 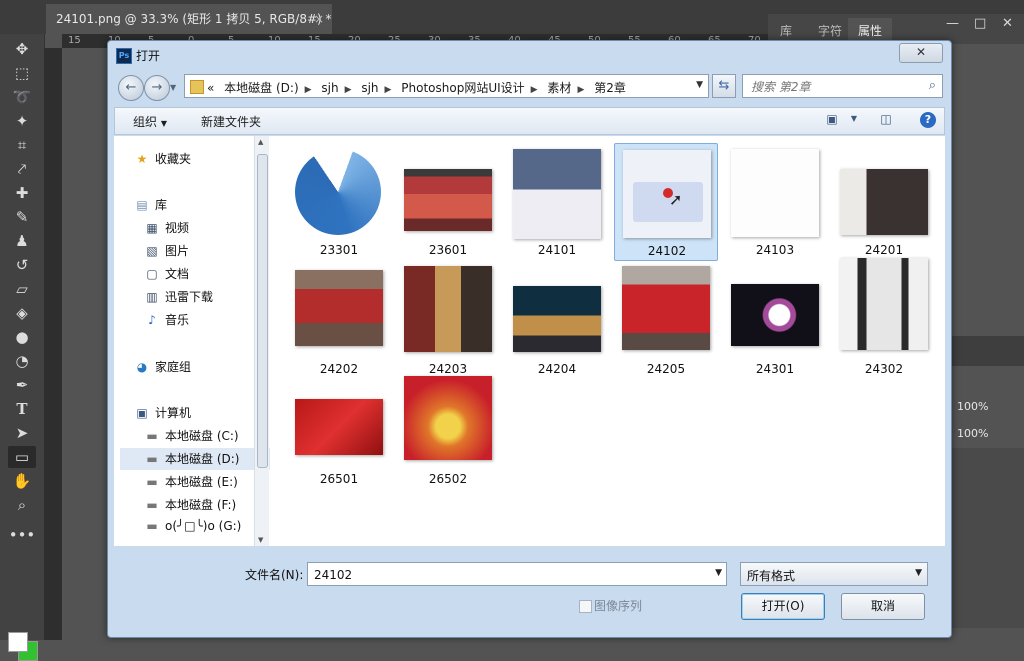 I want to click on nav-computer: ▣ 计算机, so click(x=162, y=412).